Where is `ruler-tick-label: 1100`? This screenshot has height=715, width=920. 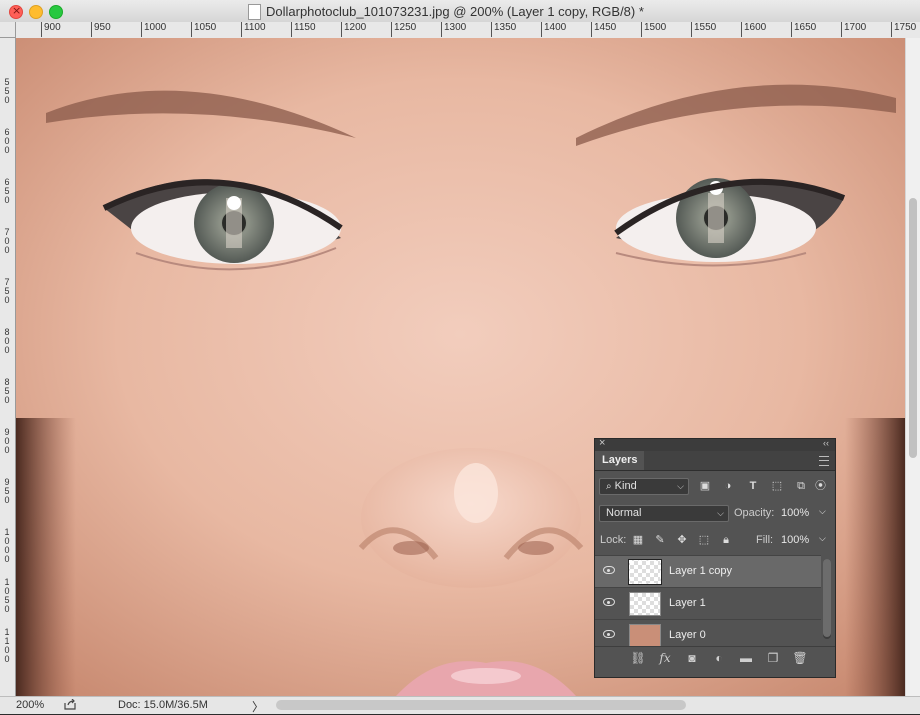
ruler-tick-label: 1100 is located at coordinates (253, 29).